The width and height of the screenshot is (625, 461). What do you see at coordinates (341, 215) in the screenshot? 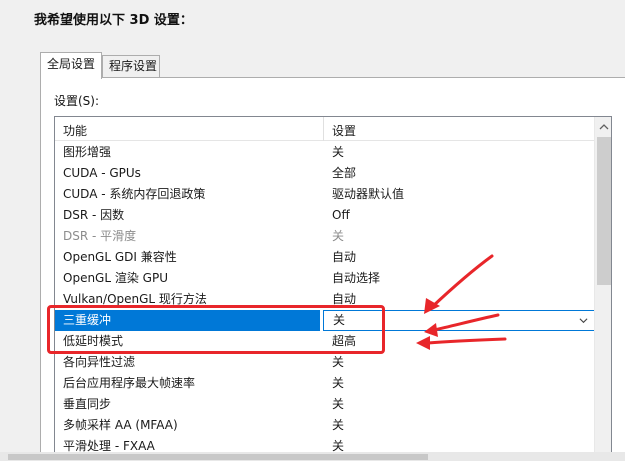
I see `setting-value: Off` at bounding box center [341, 215].